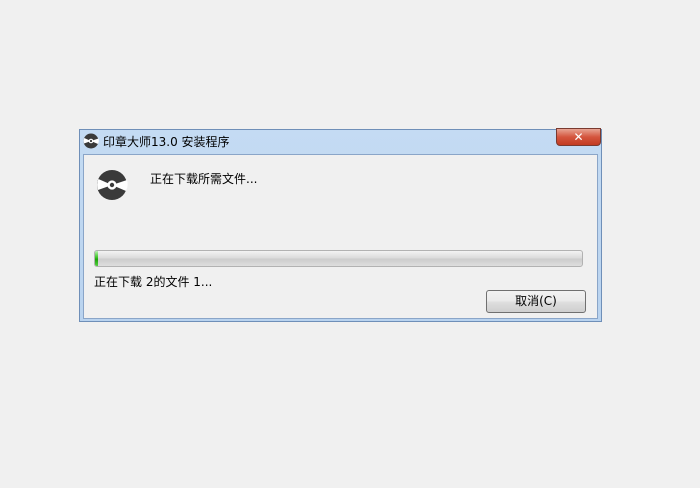 This screenshot has width=700, height=488. What do you see at coordinates (338, 258) in the screenshot?
I see `download-progress-bar` at bounding box center [338, 258].